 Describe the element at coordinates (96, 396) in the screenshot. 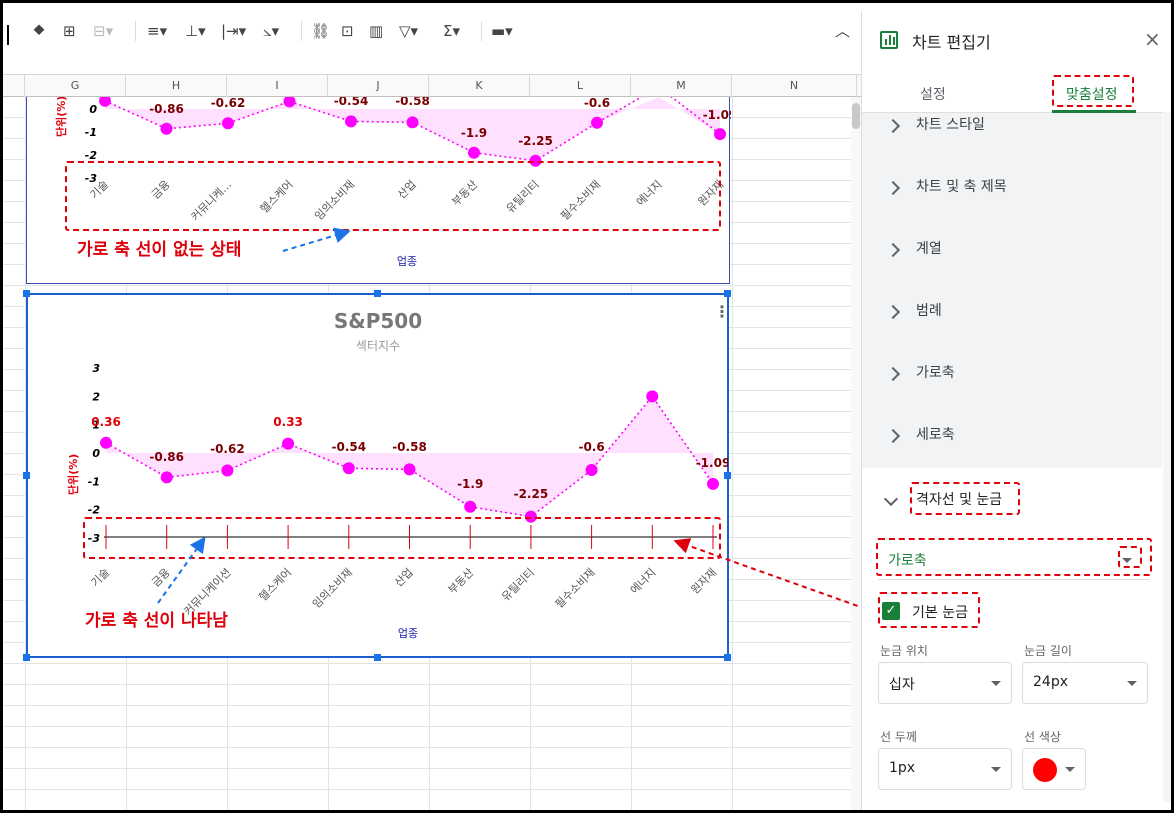

I see `chart-bottom-ytick-label: 2` at that location.